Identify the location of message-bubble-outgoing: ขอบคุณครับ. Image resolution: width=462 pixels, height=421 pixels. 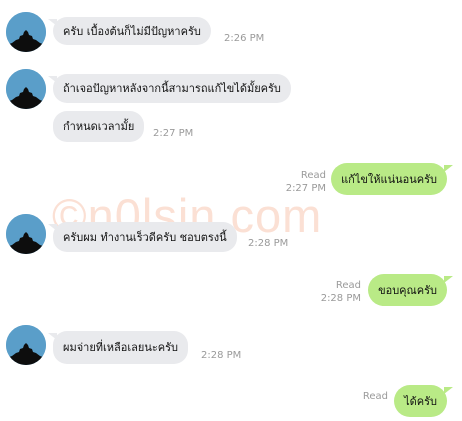
(410, 290).